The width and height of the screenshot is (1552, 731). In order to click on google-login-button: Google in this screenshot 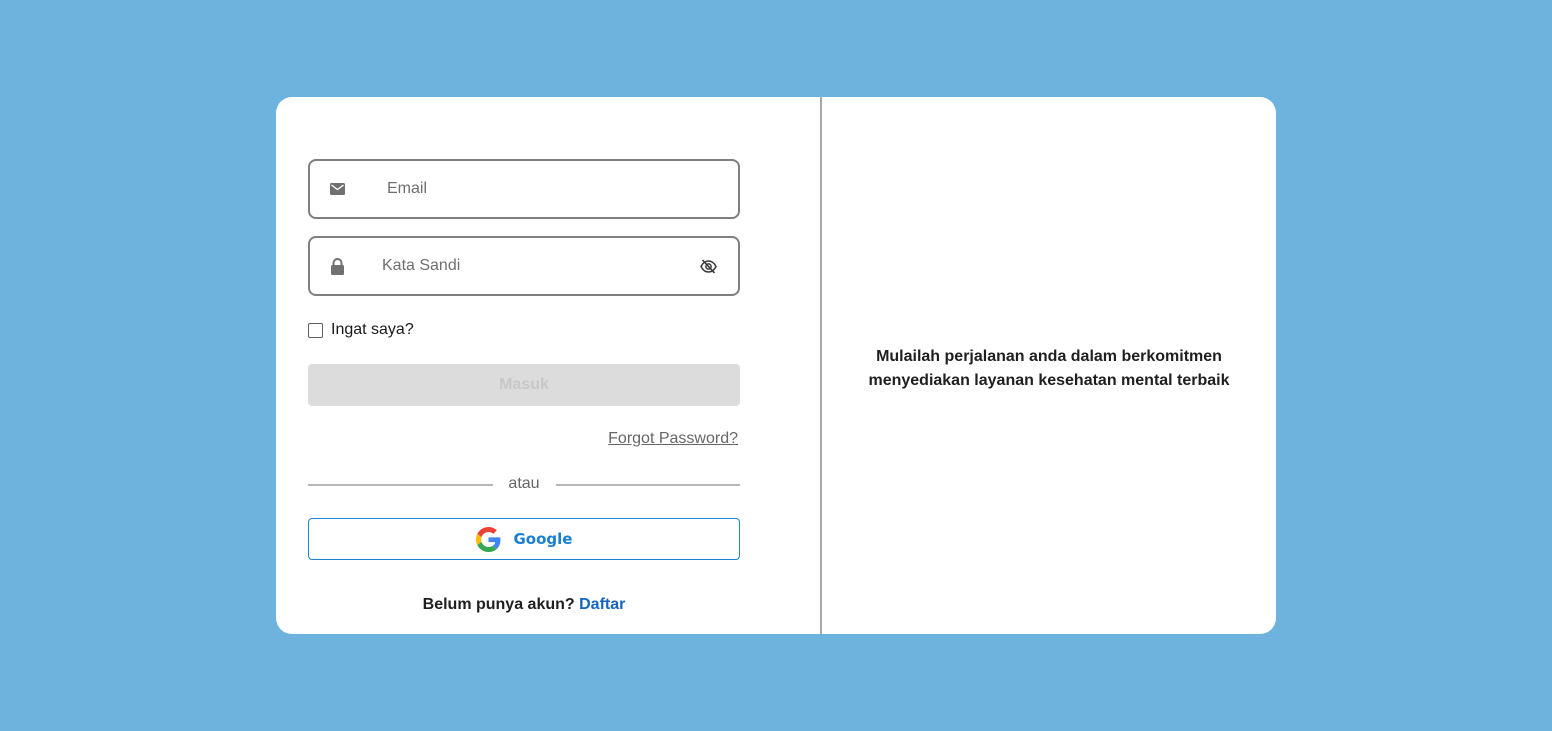, I will do `click(524, 539)`.